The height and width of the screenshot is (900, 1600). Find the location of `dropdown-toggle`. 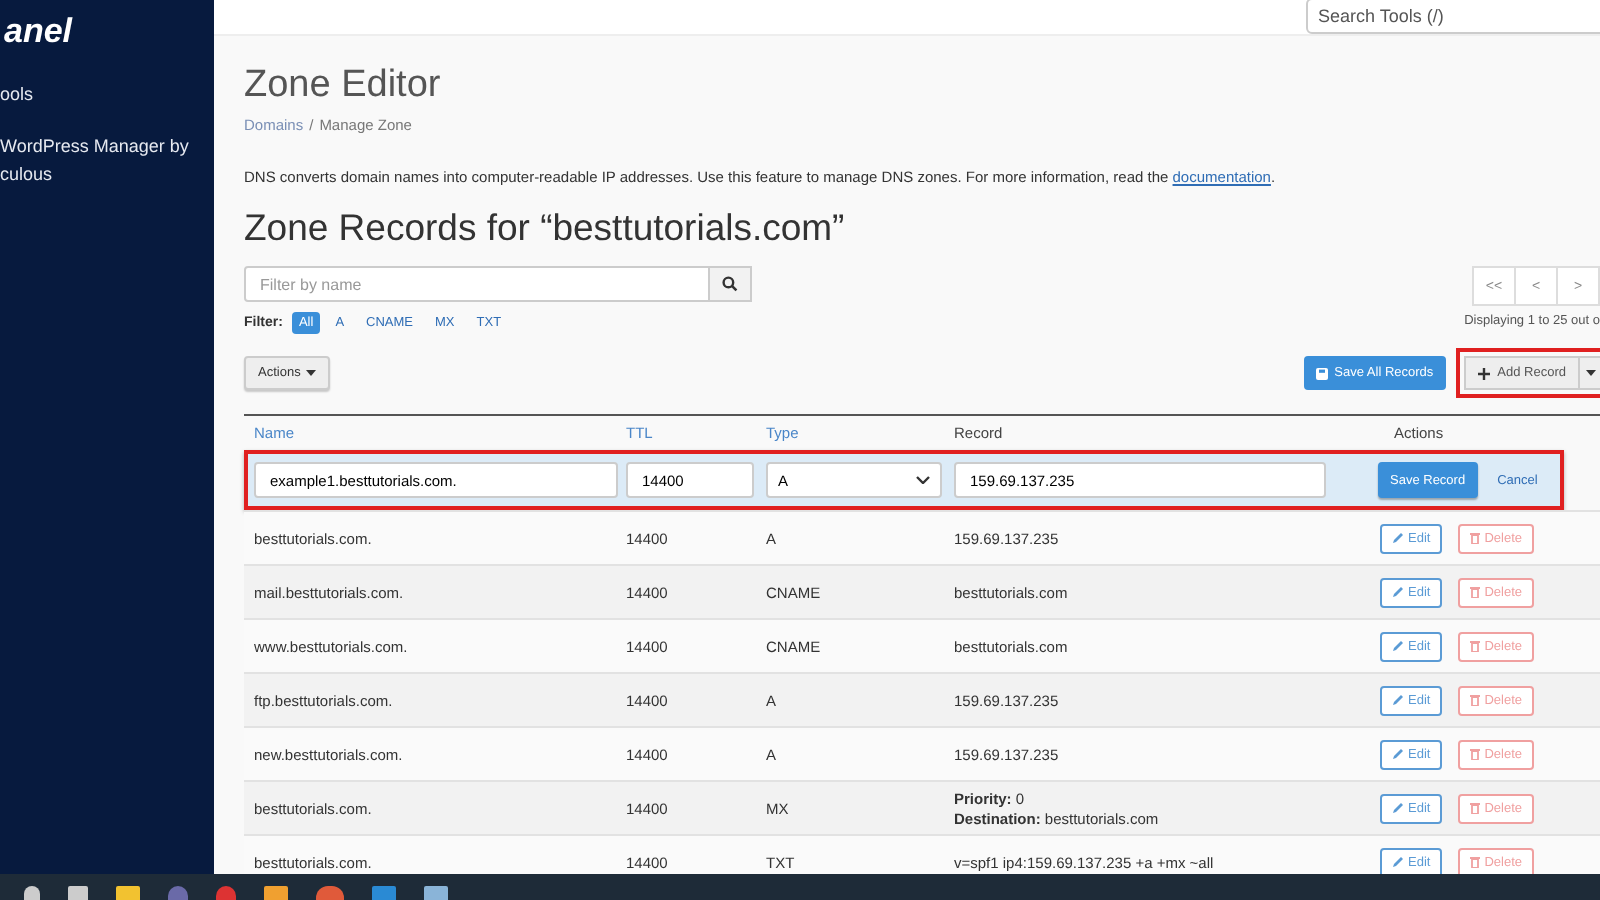

dropdown-toggle is located at coordinates (1590, 373).